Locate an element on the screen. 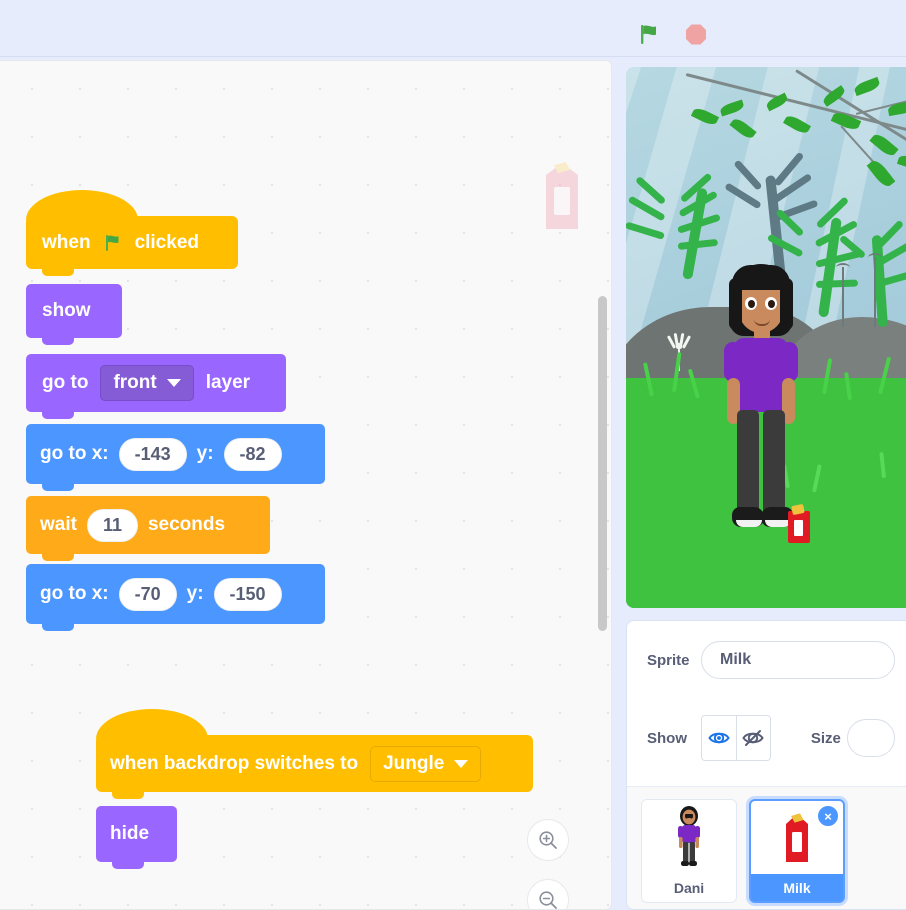 Image resolution: width=906 pixels, height=910 pixels. sprite-tile-dani: Dani is located at coordinates (689, 851).